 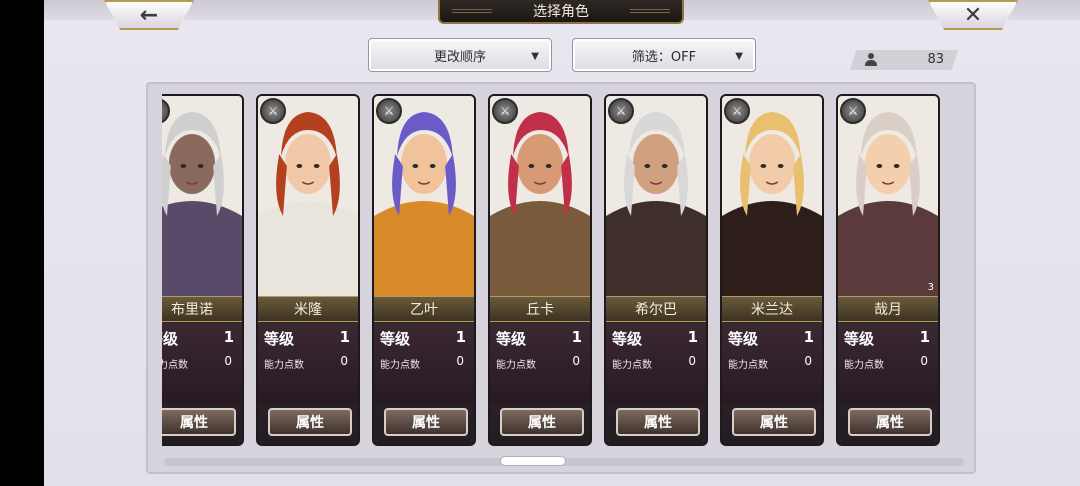 I want to click on character-card: ⚔ 丘卡 等级 1 能力点数 0 属性, so click(x=540, y=270).